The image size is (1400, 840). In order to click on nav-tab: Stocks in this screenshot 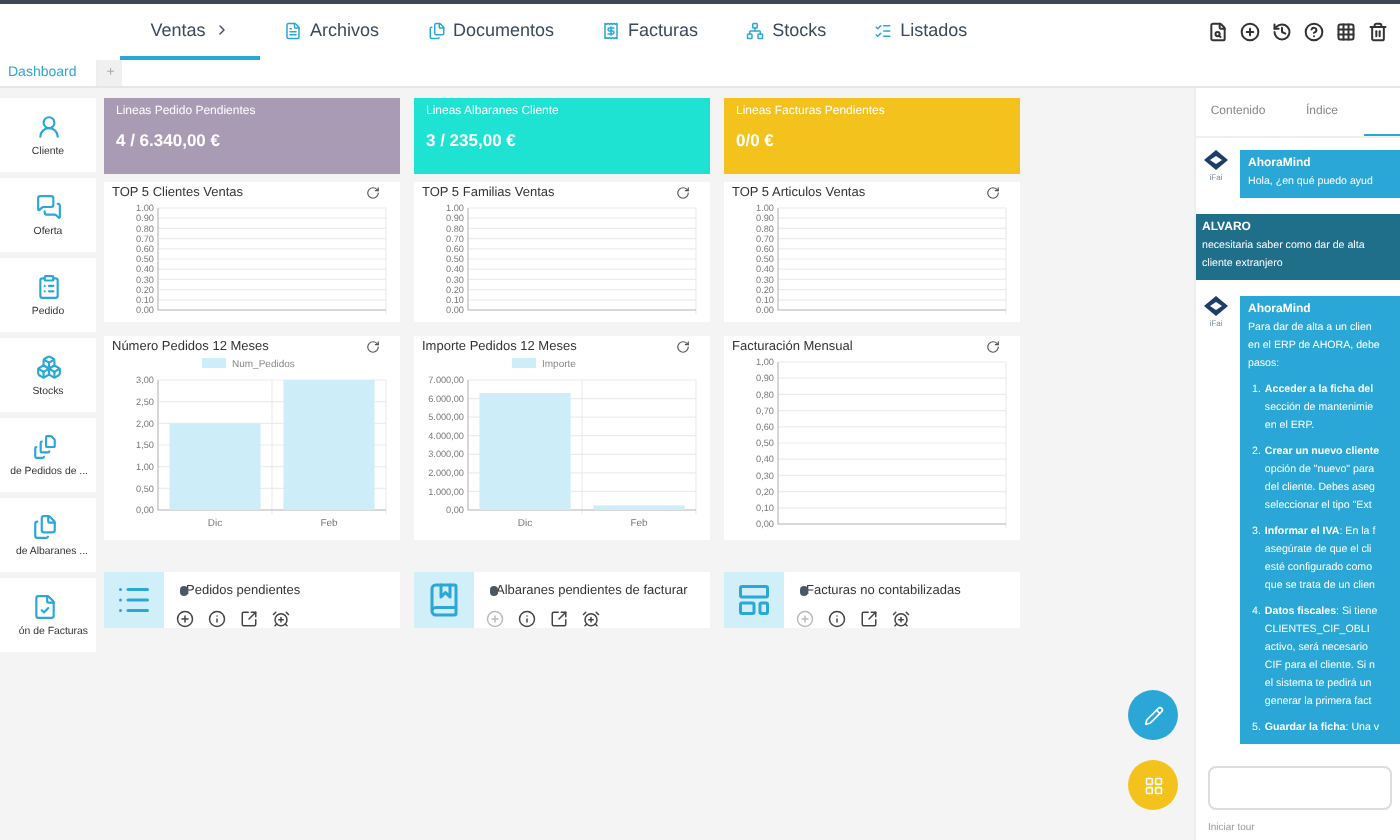, I will do `click(786, 32)`.